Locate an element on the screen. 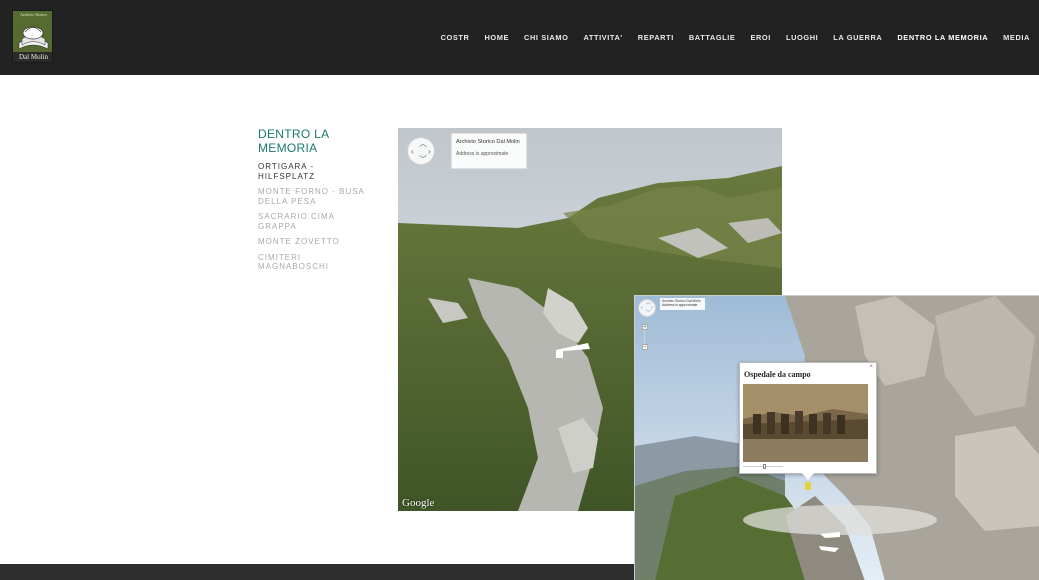 This screenshot has width=1039, height=580. nav-item-battaglie: BATTAGLIE is located at coordinates (712, 37).